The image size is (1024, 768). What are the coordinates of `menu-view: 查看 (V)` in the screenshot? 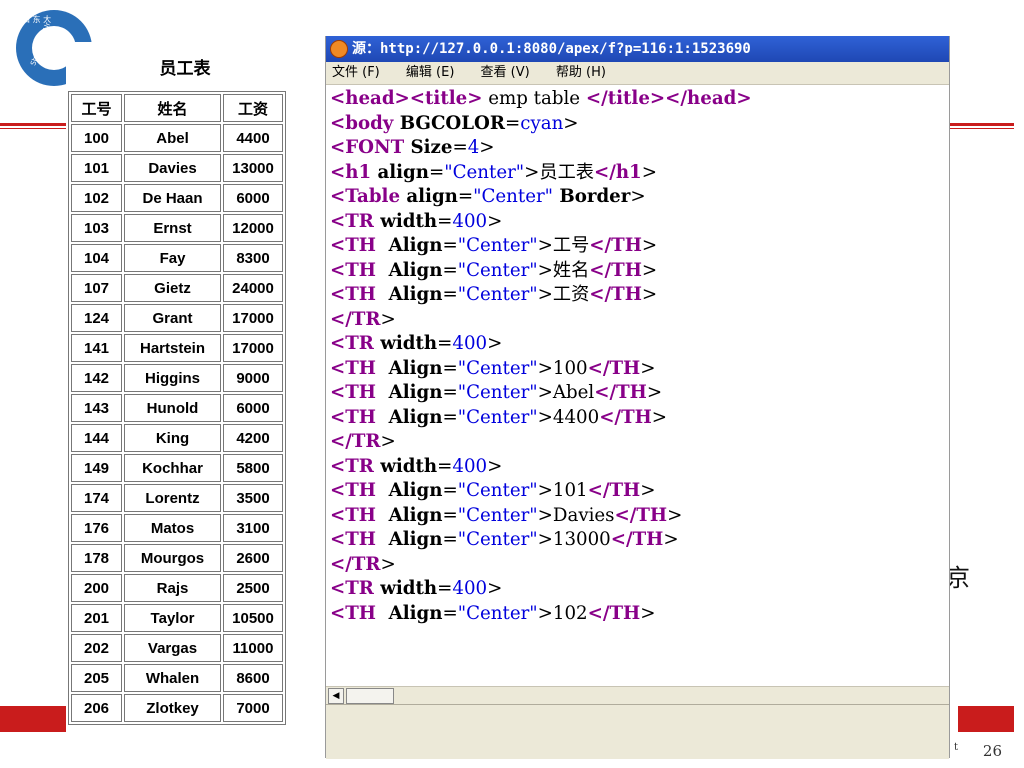 It's located at (505, 72).